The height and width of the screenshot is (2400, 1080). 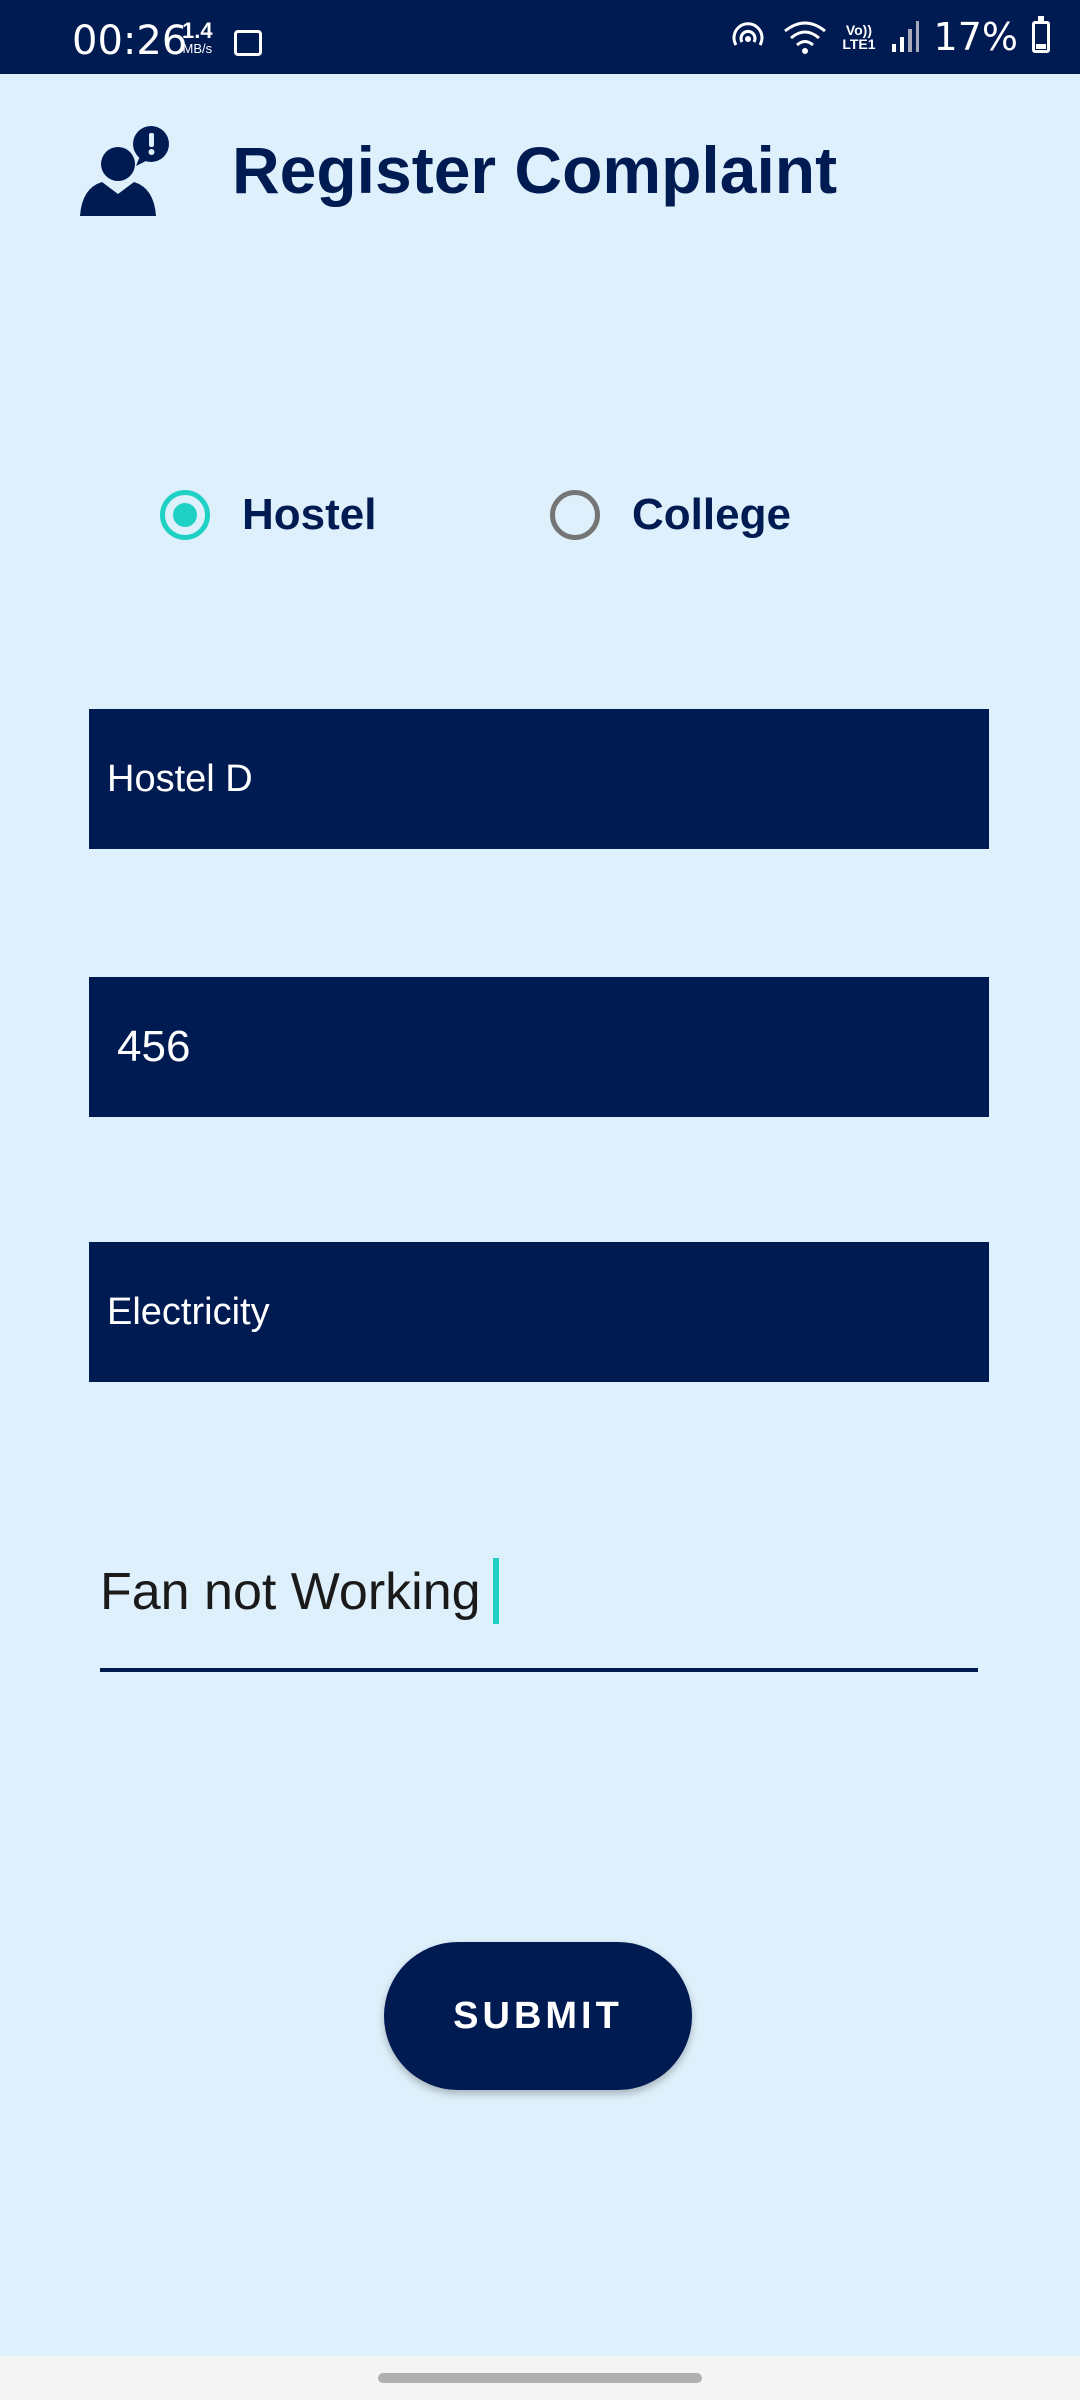 What do you see at coordinates (975, 37) in the screenshot?
I see `battery-percent: 17%` at bounding box center [975, 37].